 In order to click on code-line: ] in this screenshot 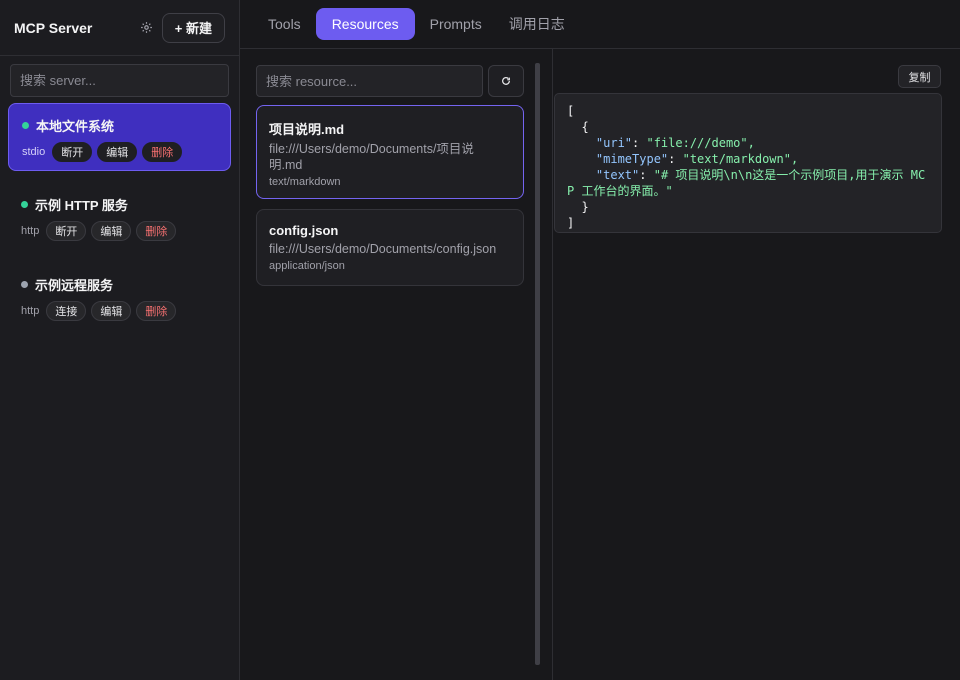, I will do `click(571, 223)`.